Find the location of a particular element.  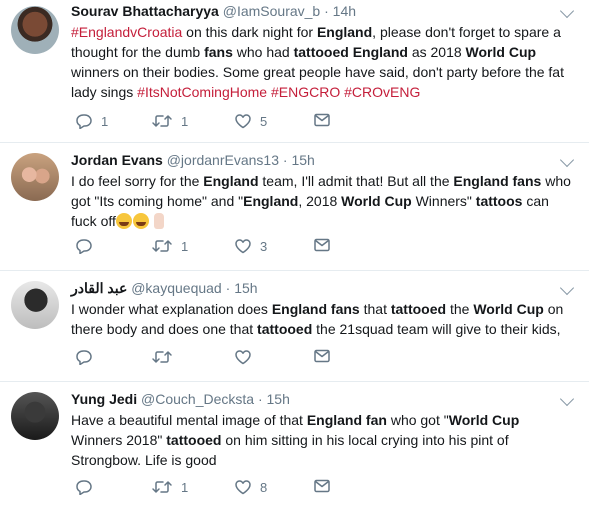

tweet-actions: 1 1 5 is located at coordinates (321, 123).